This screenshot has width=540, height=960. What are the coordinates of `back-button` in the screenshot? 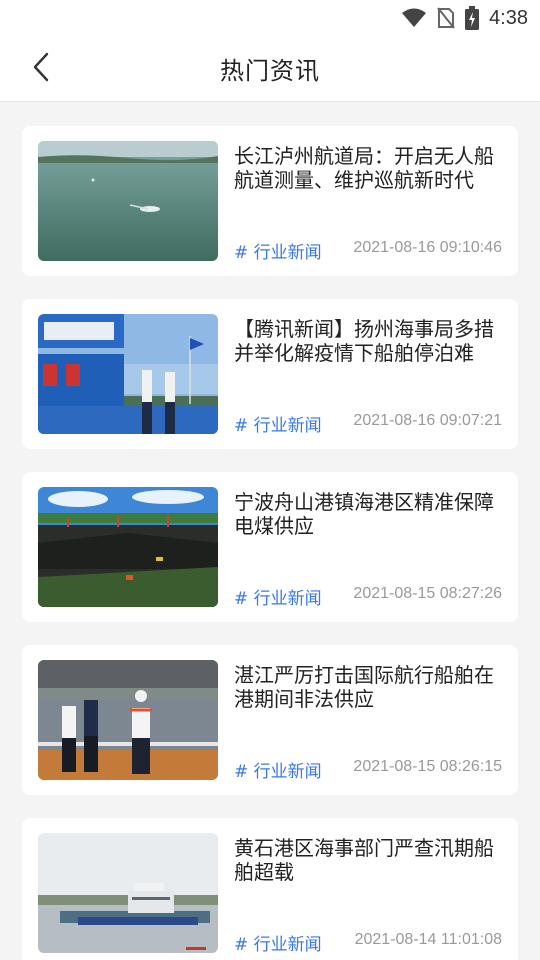 It's located at (41, 69).